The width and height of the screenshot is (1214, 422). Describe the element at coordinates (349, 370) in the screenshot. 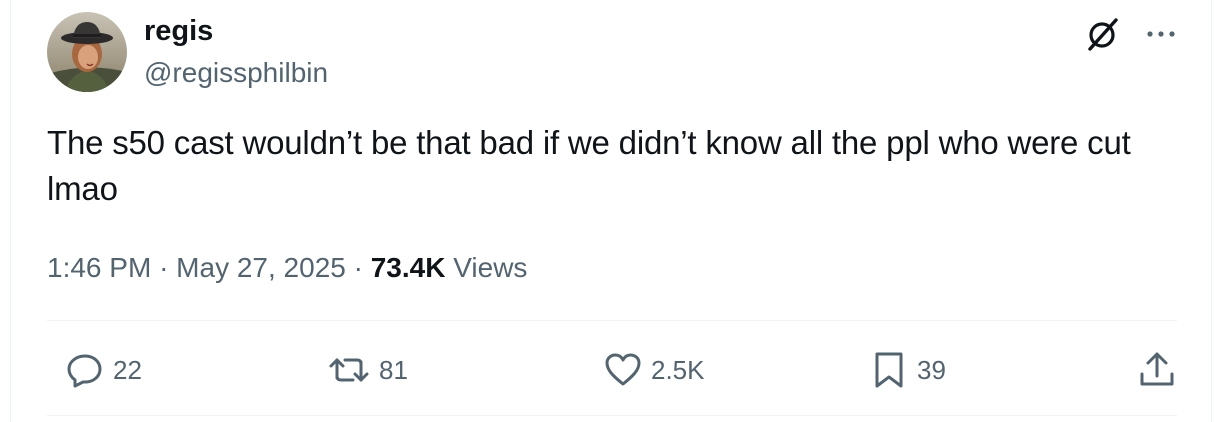

I see `repost-icon` at that location.